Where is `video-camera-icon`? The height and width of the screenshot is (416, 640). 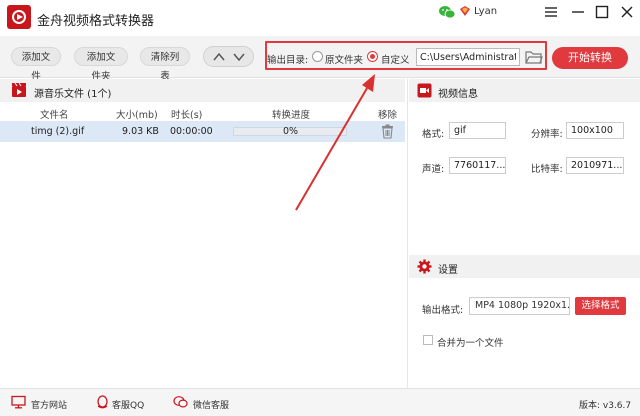
video-camera-icon is located at coordinates (424, 90).